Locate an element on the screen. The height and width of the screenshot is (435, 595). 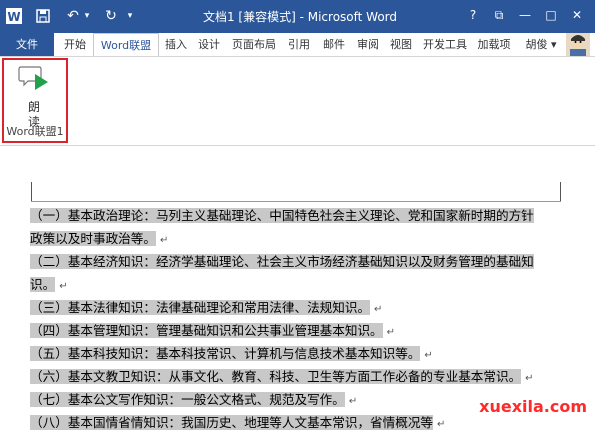
speech-play-icon is located at coordinates (35, 79).